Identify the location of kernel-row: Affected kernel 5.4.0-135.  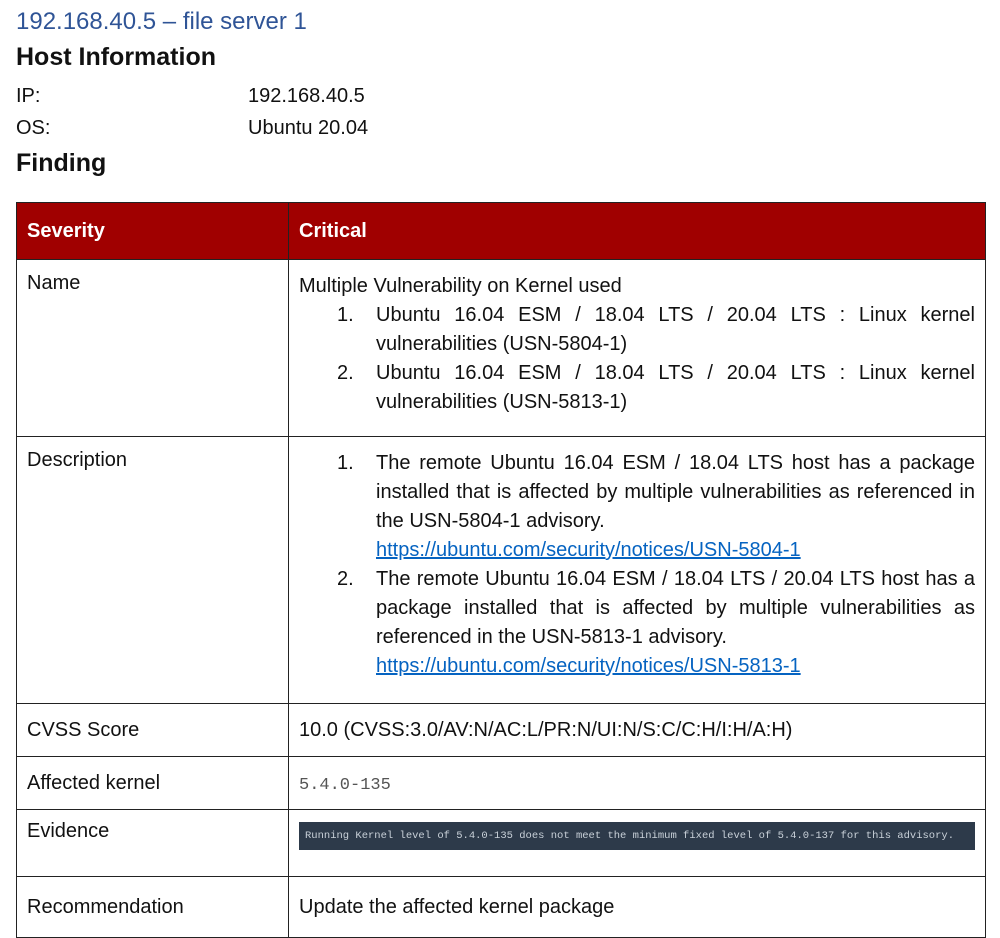
(501, 783).